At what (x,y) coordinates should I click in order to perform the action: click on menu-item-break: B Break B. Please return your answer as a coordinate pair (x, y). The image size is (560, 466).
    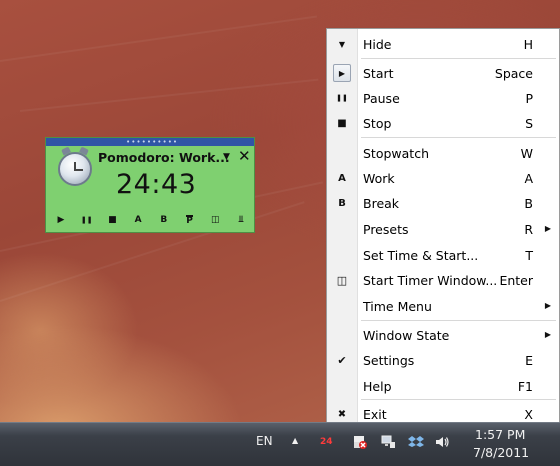
    Looking at the image, I should click on (443, 203).